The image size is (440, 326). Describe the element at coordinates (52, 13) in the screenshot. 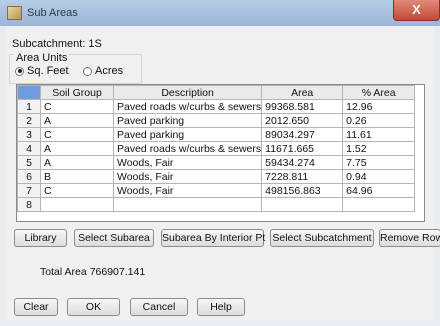

I see `window-title: Sub Areas` at that location.